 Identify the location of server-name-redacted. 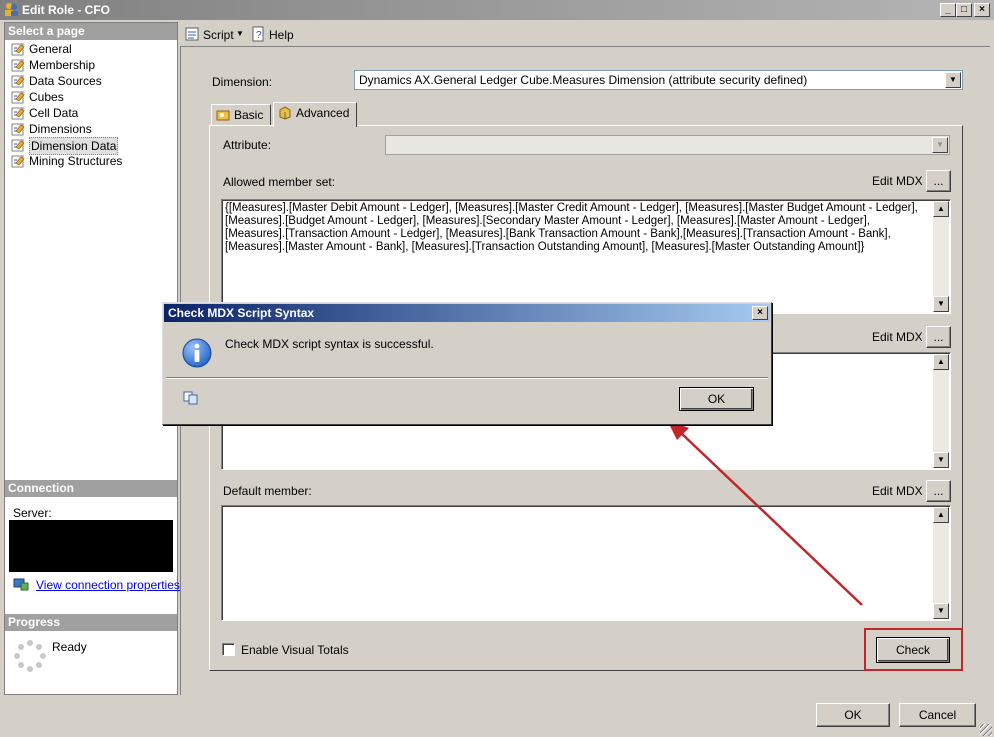
(91, 546).